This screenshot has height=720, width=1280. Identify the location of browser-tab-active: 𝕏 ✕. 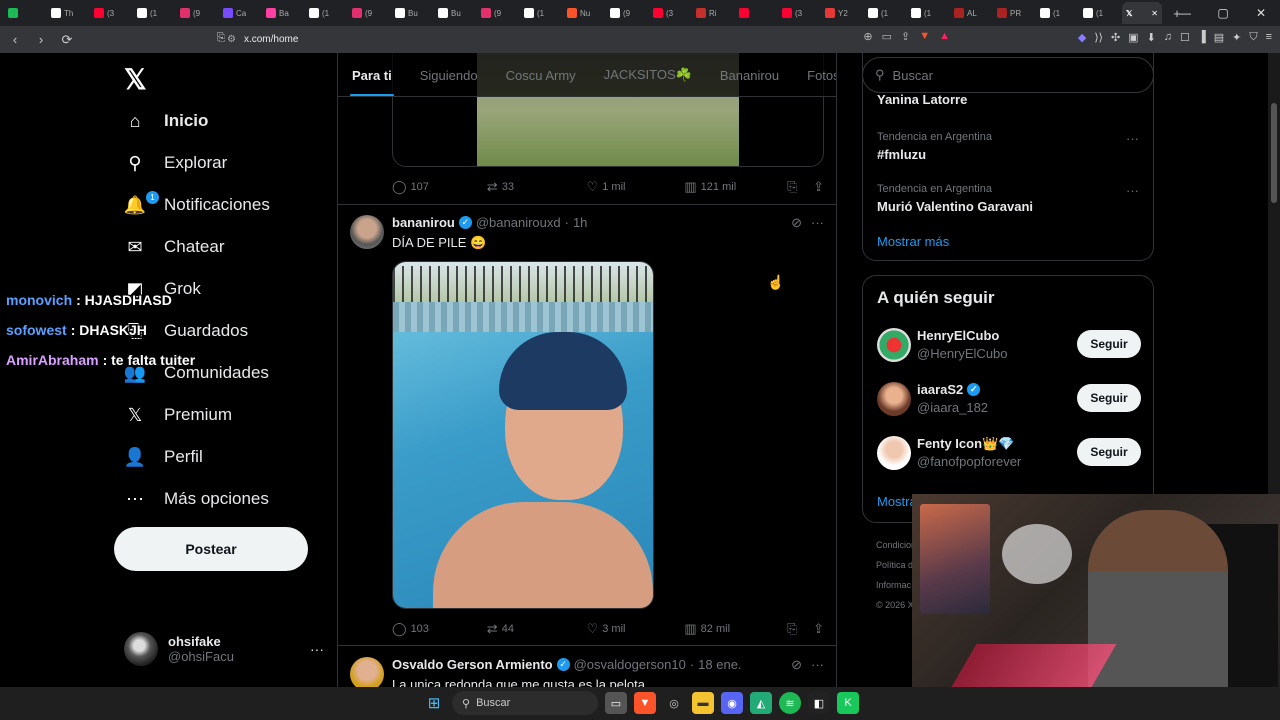
(1142, 13).